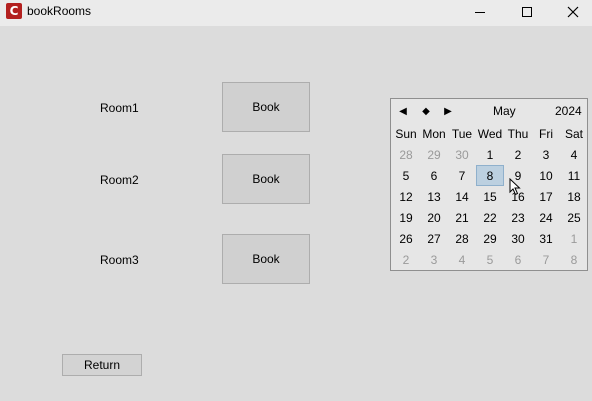 The image size is (592, 401). I want to click on close-icon, so click(573, 12).